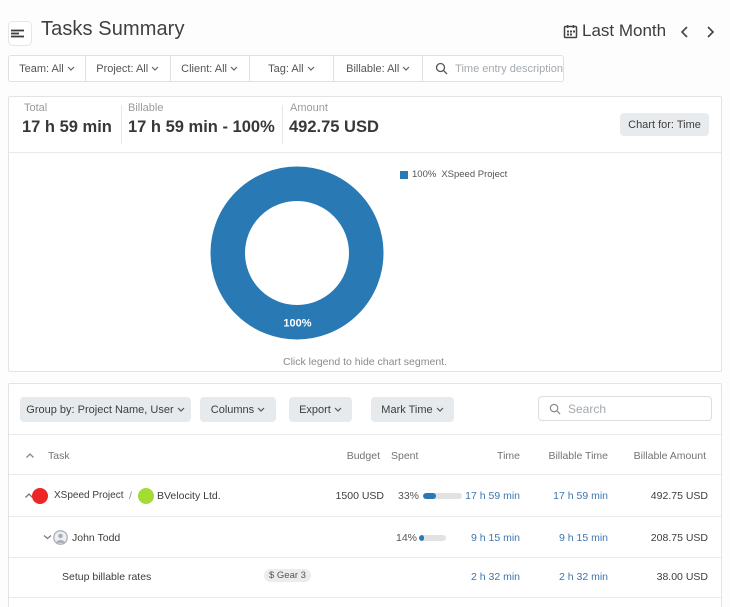 The height and width of the screenshot is (607, 730). I want to click on svg-text: 100%, so click(297, 324).